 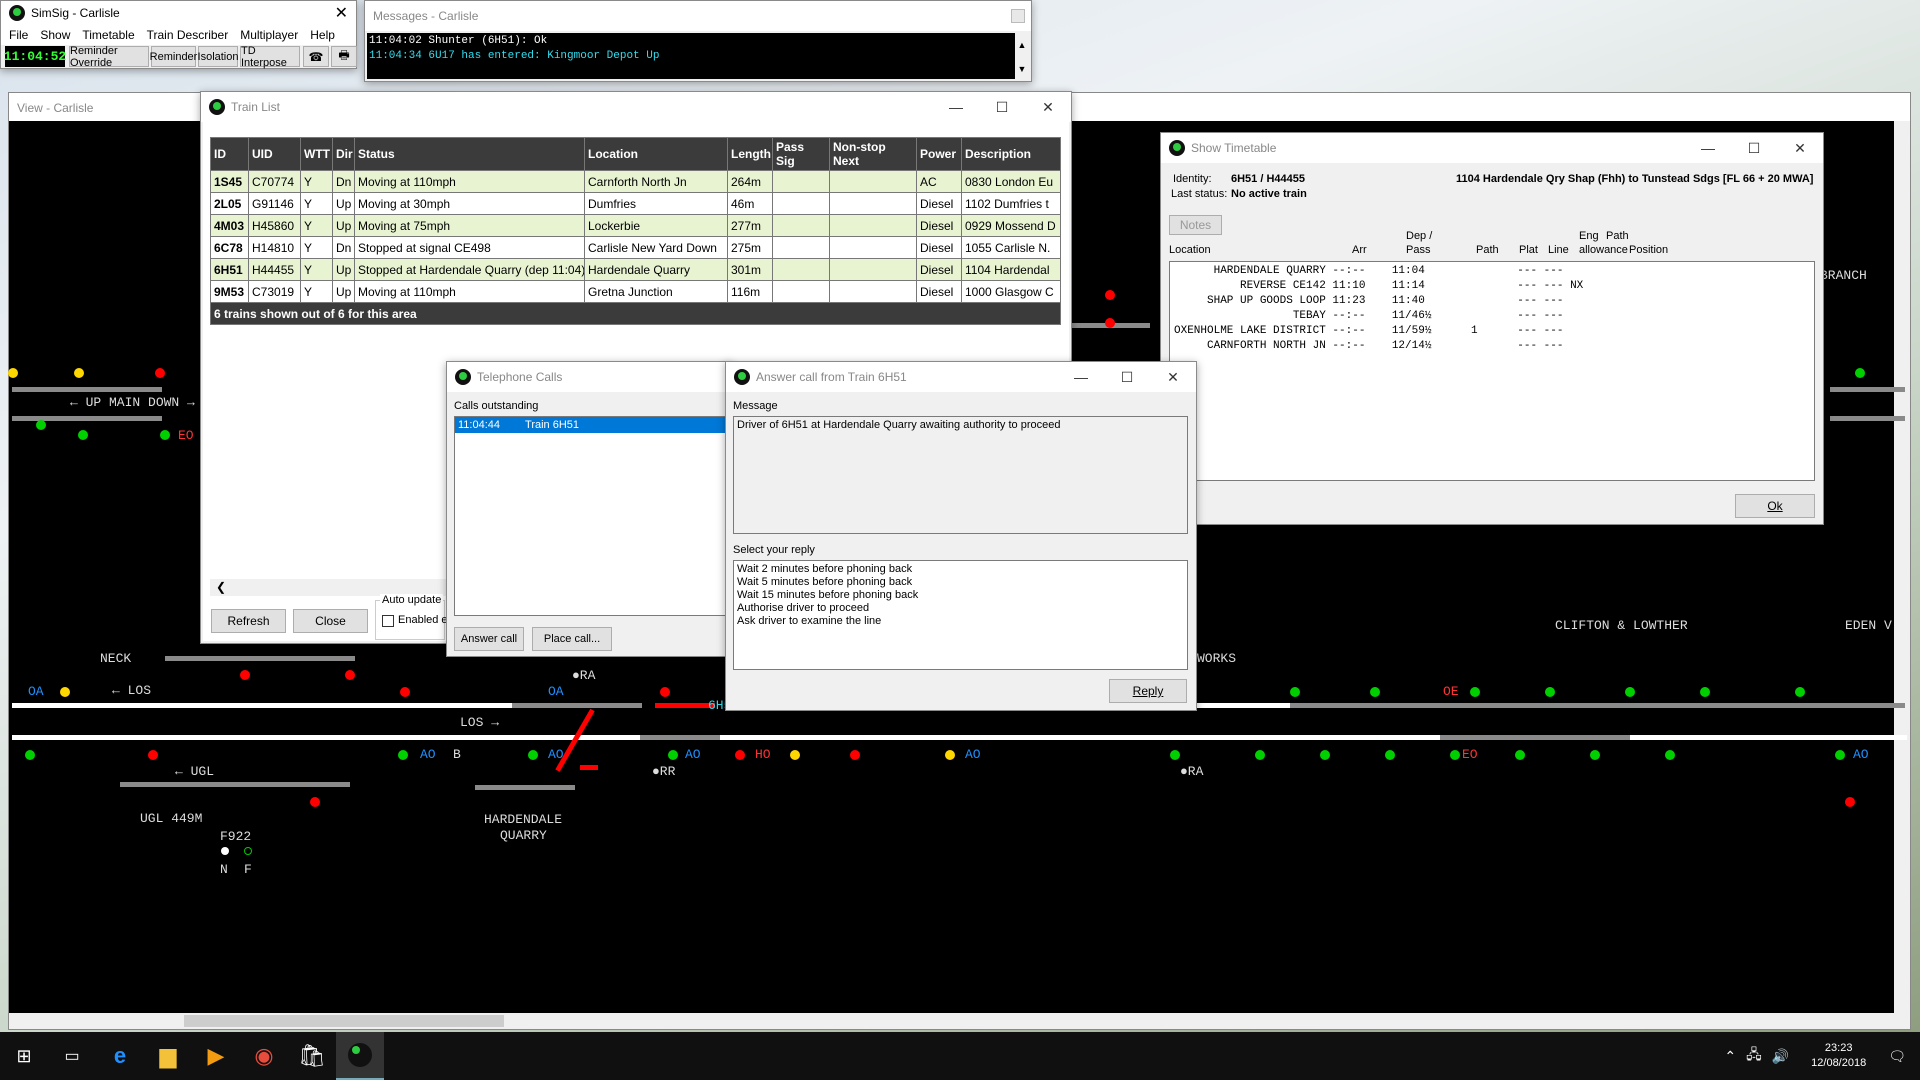 I want to click on notes-button: Notes, so click(x=1195, y=225).